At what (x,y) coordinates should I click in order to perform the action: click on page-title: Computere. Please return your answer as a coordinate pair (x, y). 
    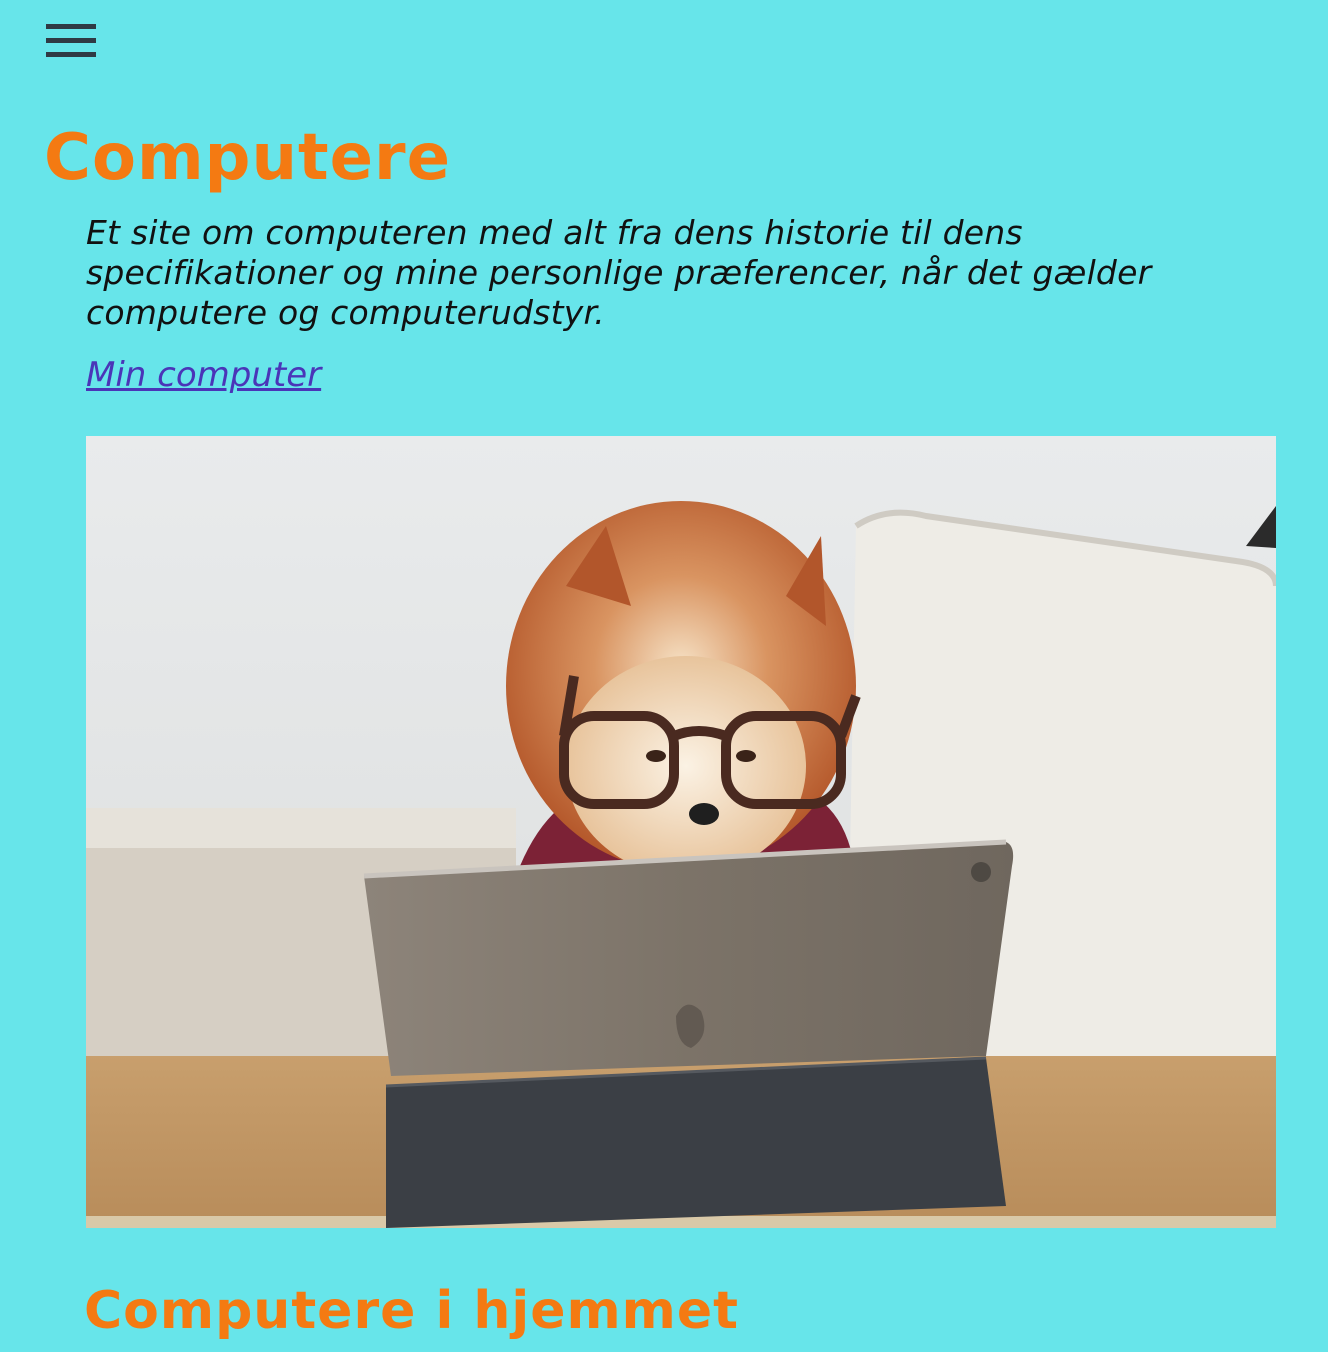
    Looking at the image, I should click on (247, 158).